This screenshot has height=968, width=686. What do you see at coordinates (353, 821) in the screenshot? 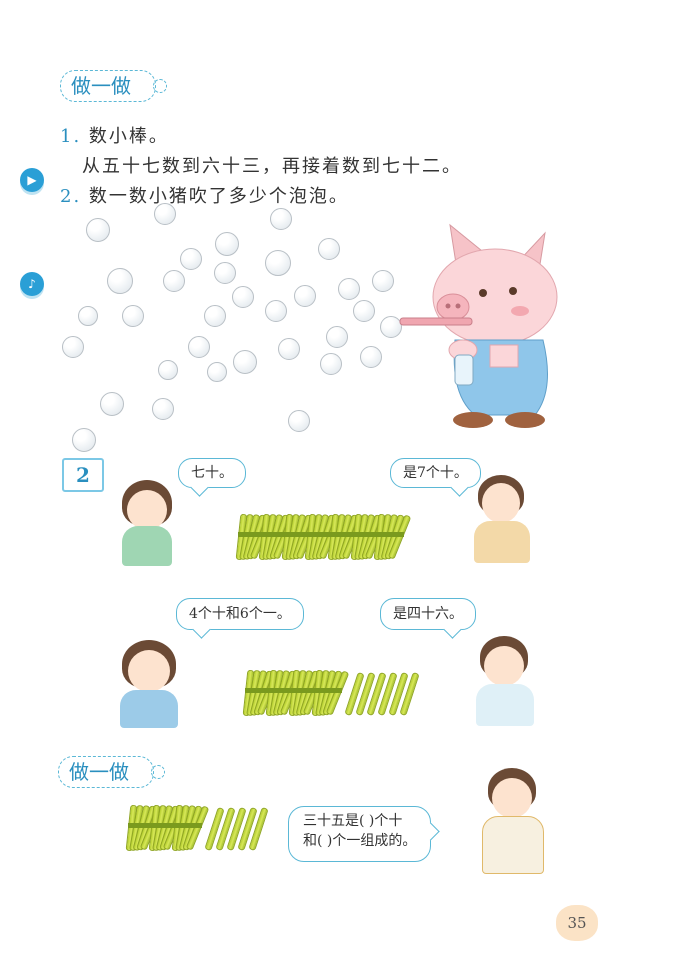
I see `question-line-1: 三十五是( )个十` at bounding box center [353, 821].